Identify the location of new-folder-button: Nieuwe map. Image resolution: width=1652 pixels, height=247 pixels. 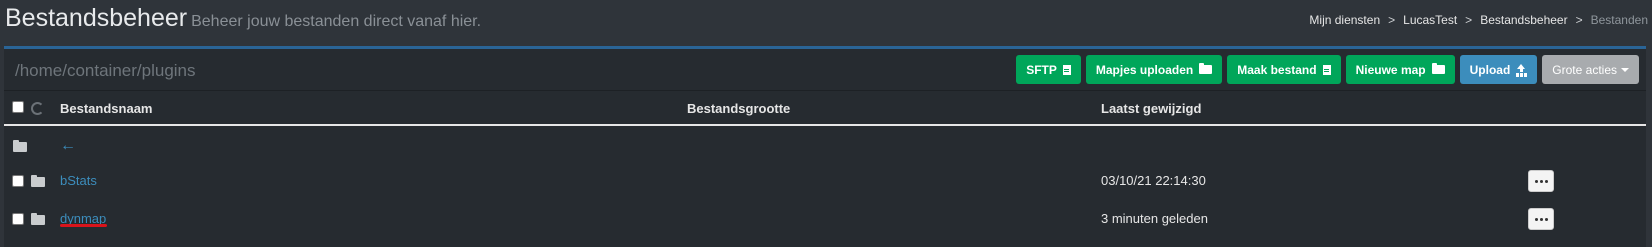
(1400, 69).